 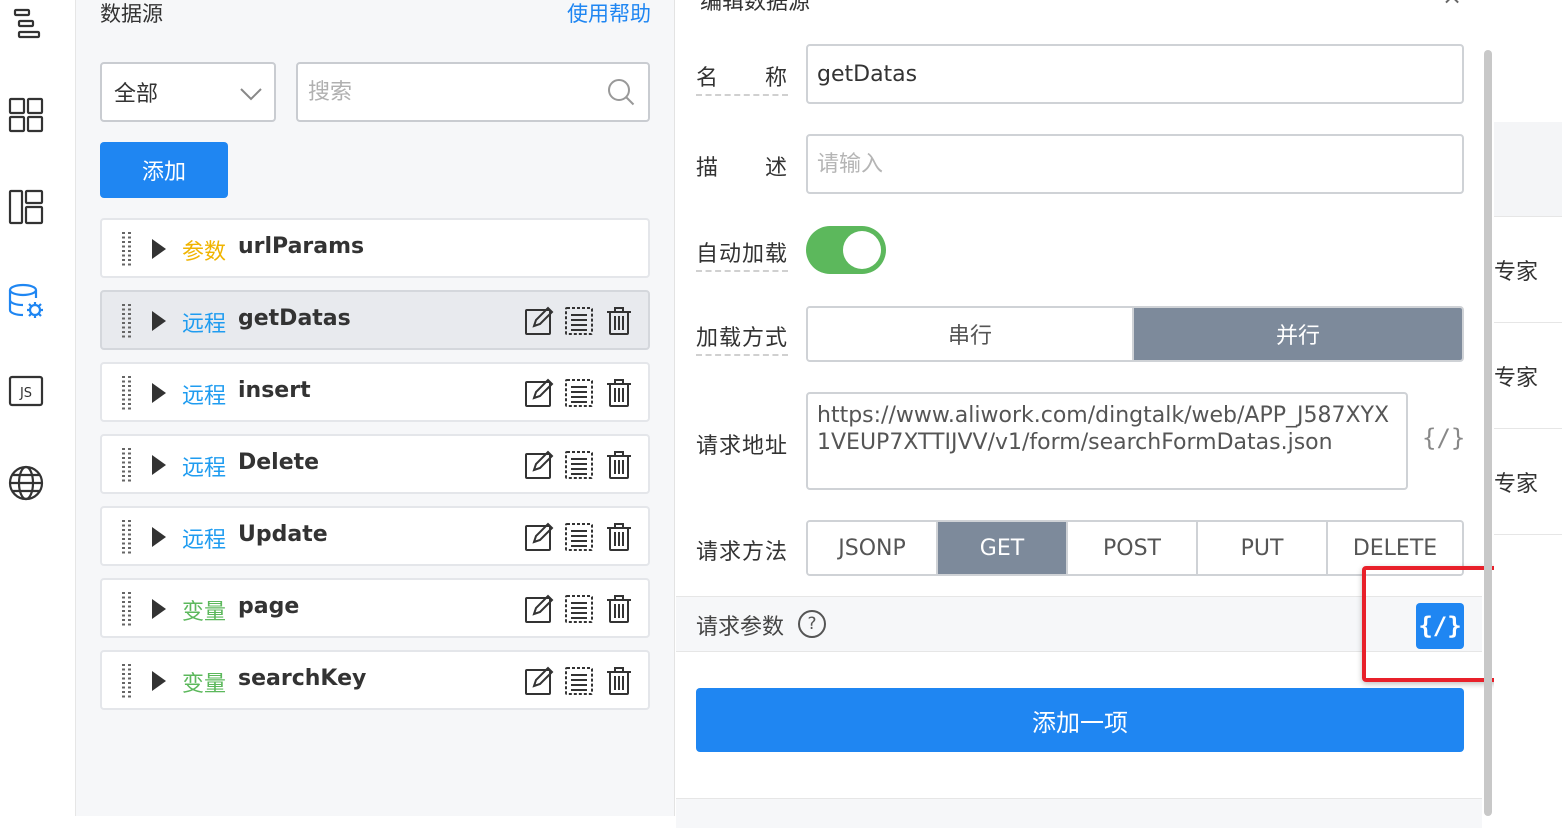 What do you see at coordinates (1003, 548) in the screenshot?
I see `method-option-get: GET` at bounding box center [1003, 548].